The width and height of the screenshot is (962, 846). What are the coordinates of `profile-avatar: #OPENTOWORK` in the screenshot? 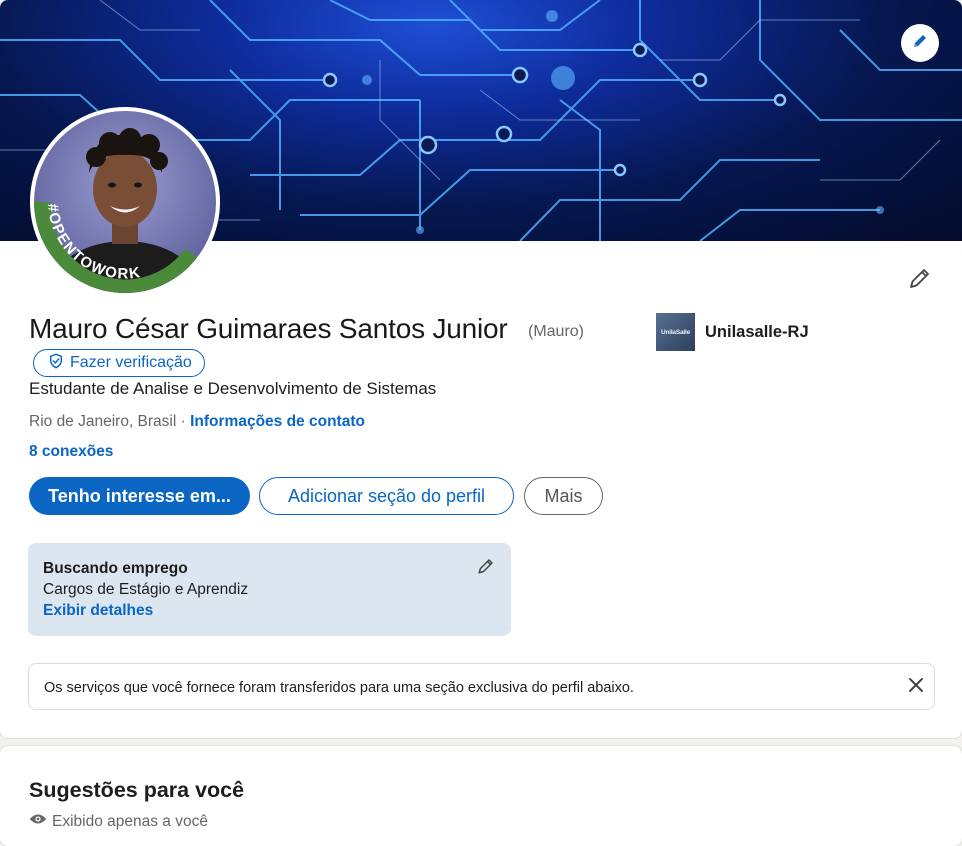 It's located at (125, 202).